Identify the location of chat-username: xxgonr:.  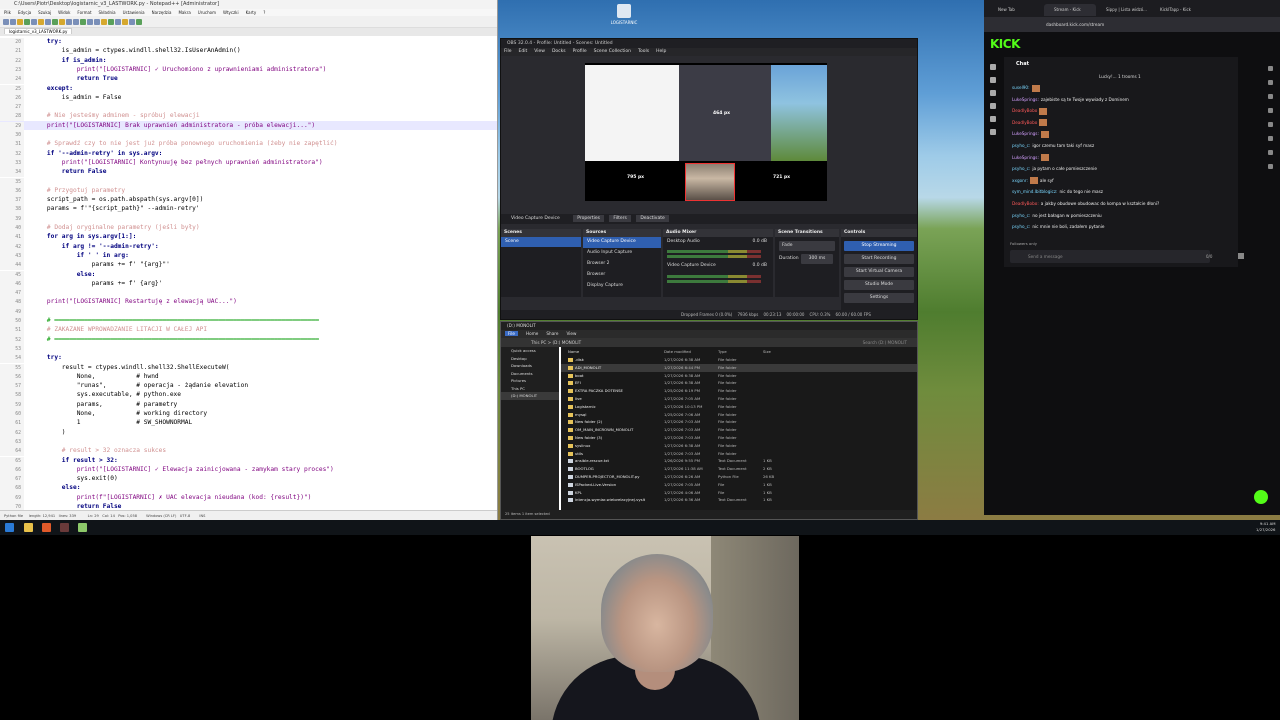
(1020, 180).